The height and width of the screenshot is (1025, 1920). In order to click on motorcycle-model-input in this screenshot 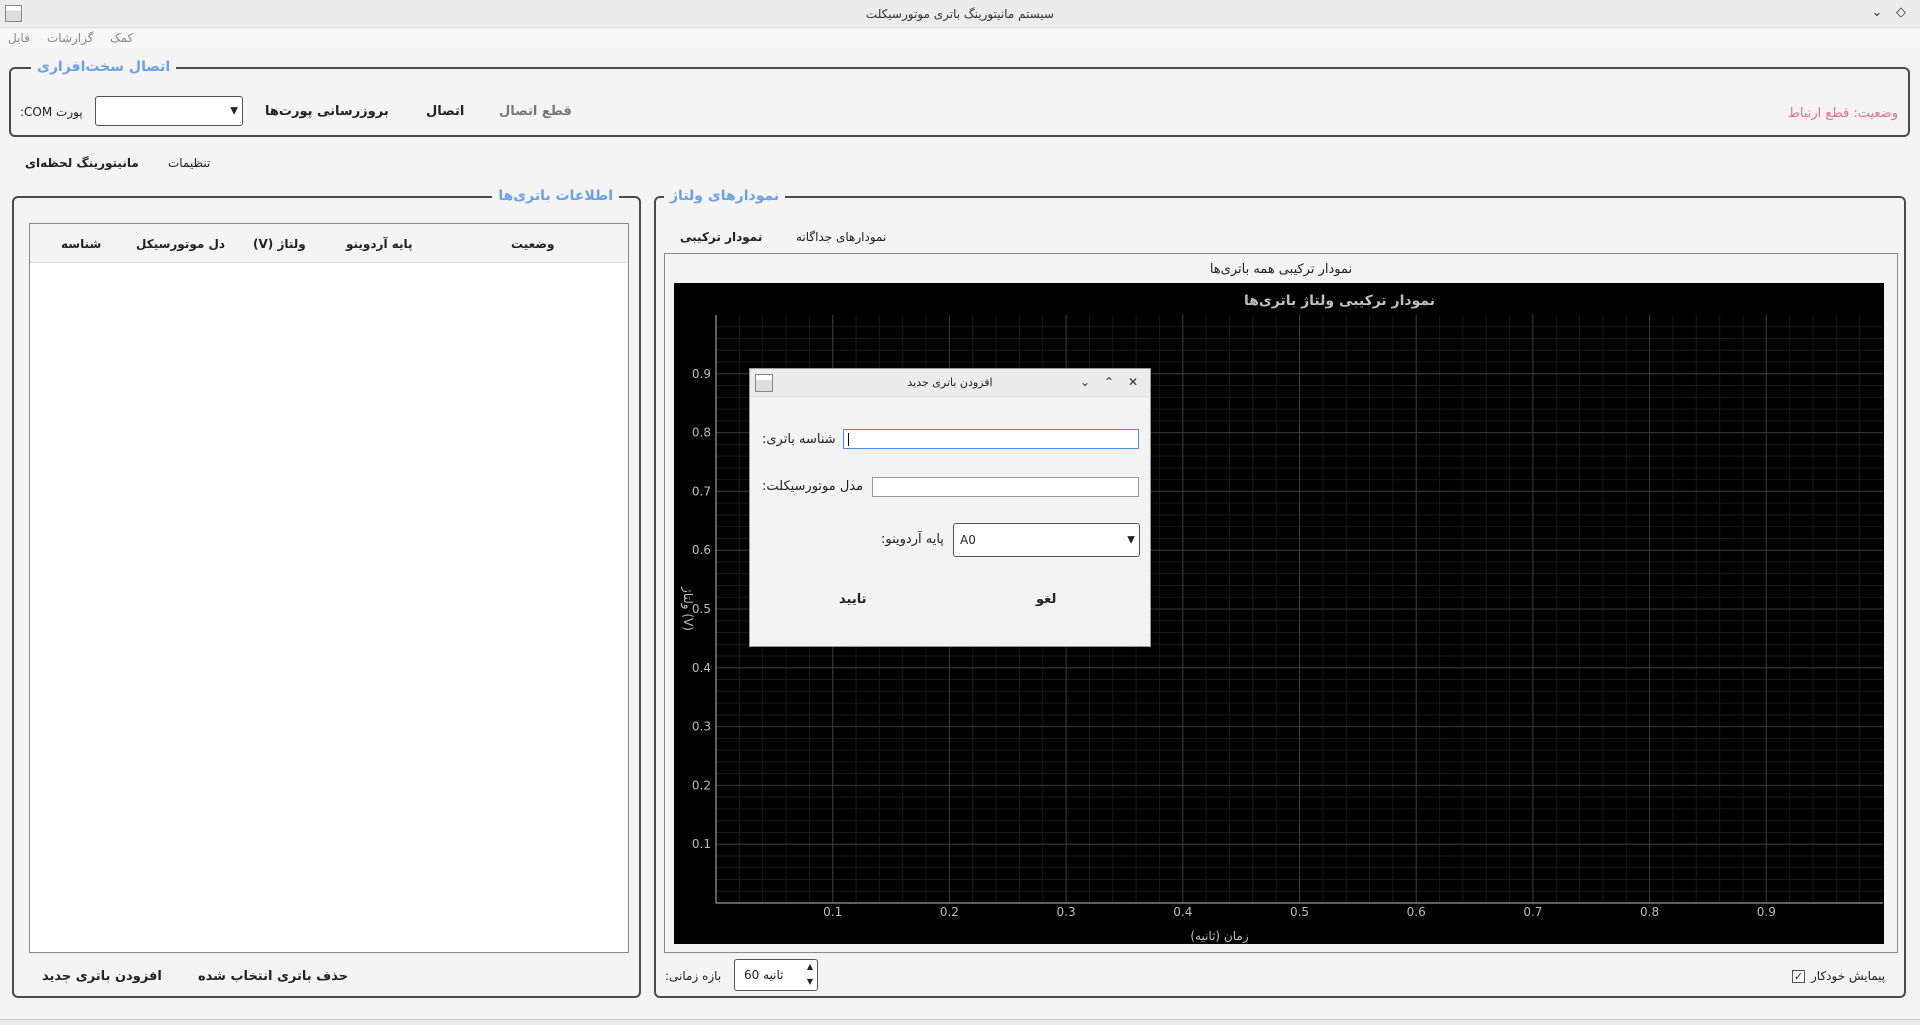, I will do `click(1005, 487)`.